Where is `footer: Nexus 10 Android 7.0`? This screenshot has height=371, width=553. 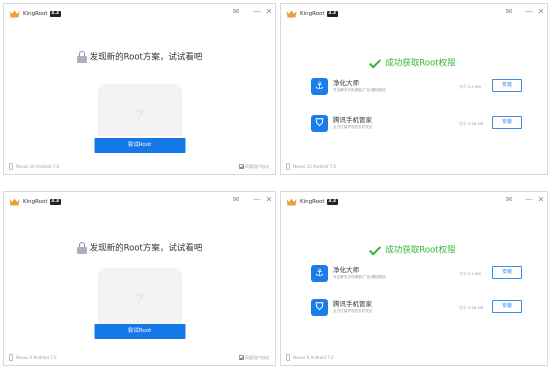 footer: Nexus 10 Android 7.0 is located at coordinates (414, 167).